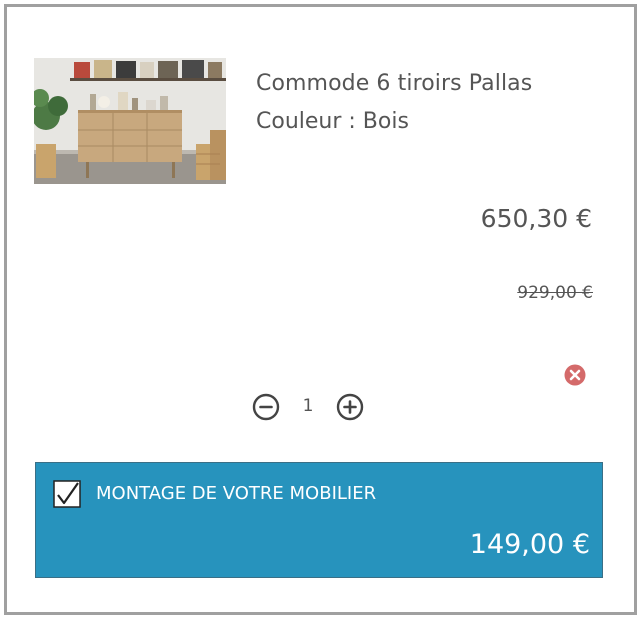 This screenshot has height=619, width=640. I want to click on assembly-service-label: MONTAGE DE VOTRE MOBILIER, so click(236, 493).